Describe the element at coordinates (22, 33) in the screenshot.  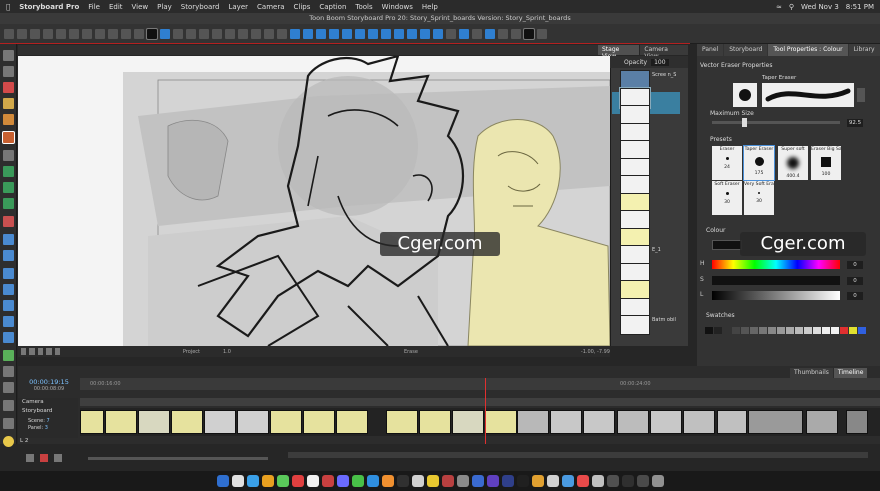
I see `open-project-icon` at that location.